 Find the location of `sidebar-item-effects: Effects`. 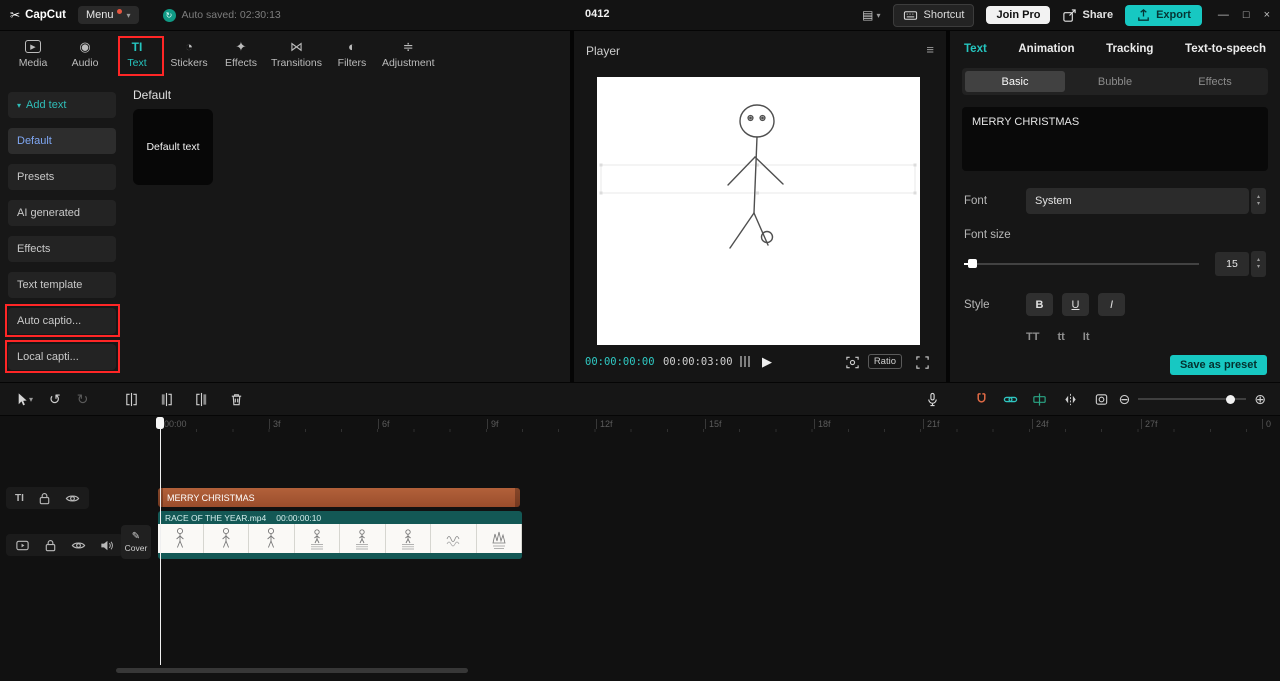

sidebar-item-effects: Effects is located at coordinates (62, 249).